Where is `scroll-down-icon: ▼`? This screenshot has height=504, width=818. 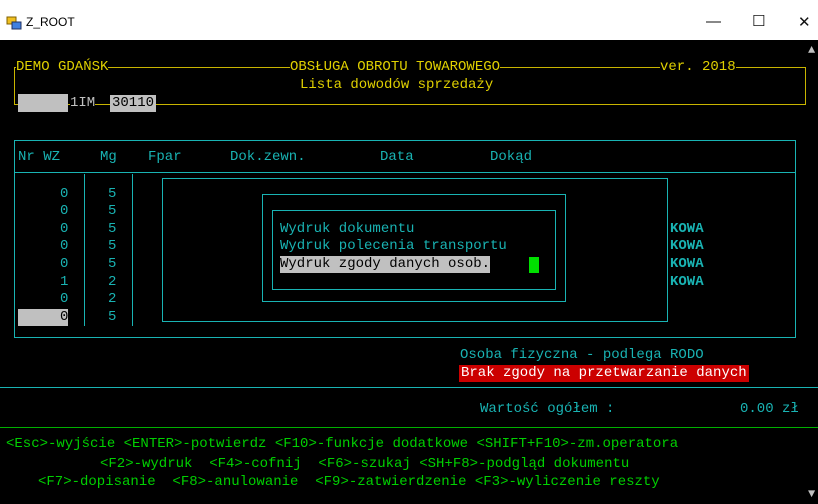 scroll-down-icon: ▼ is located at coordinates (811, 494).